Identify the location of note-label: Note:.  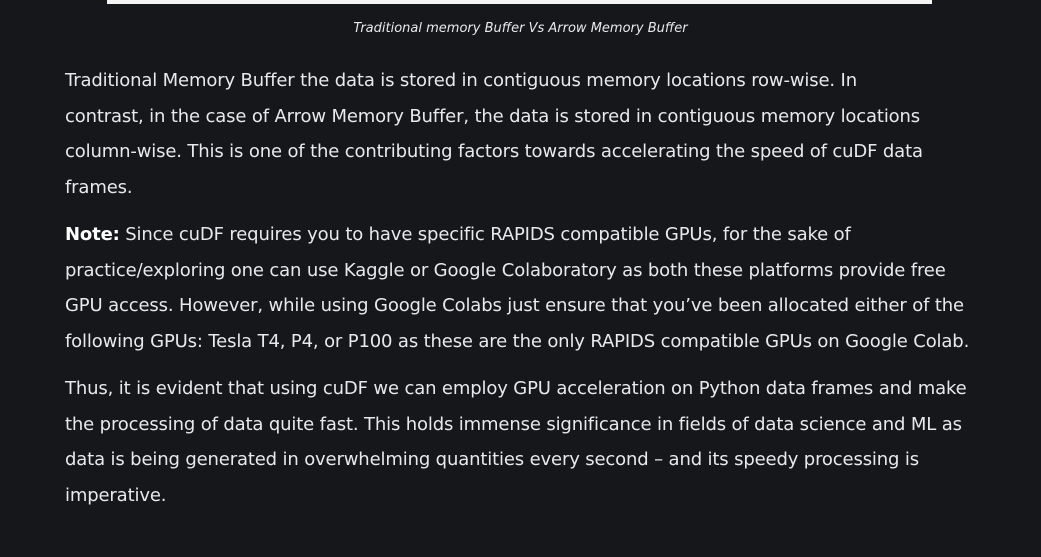
(92, 234).